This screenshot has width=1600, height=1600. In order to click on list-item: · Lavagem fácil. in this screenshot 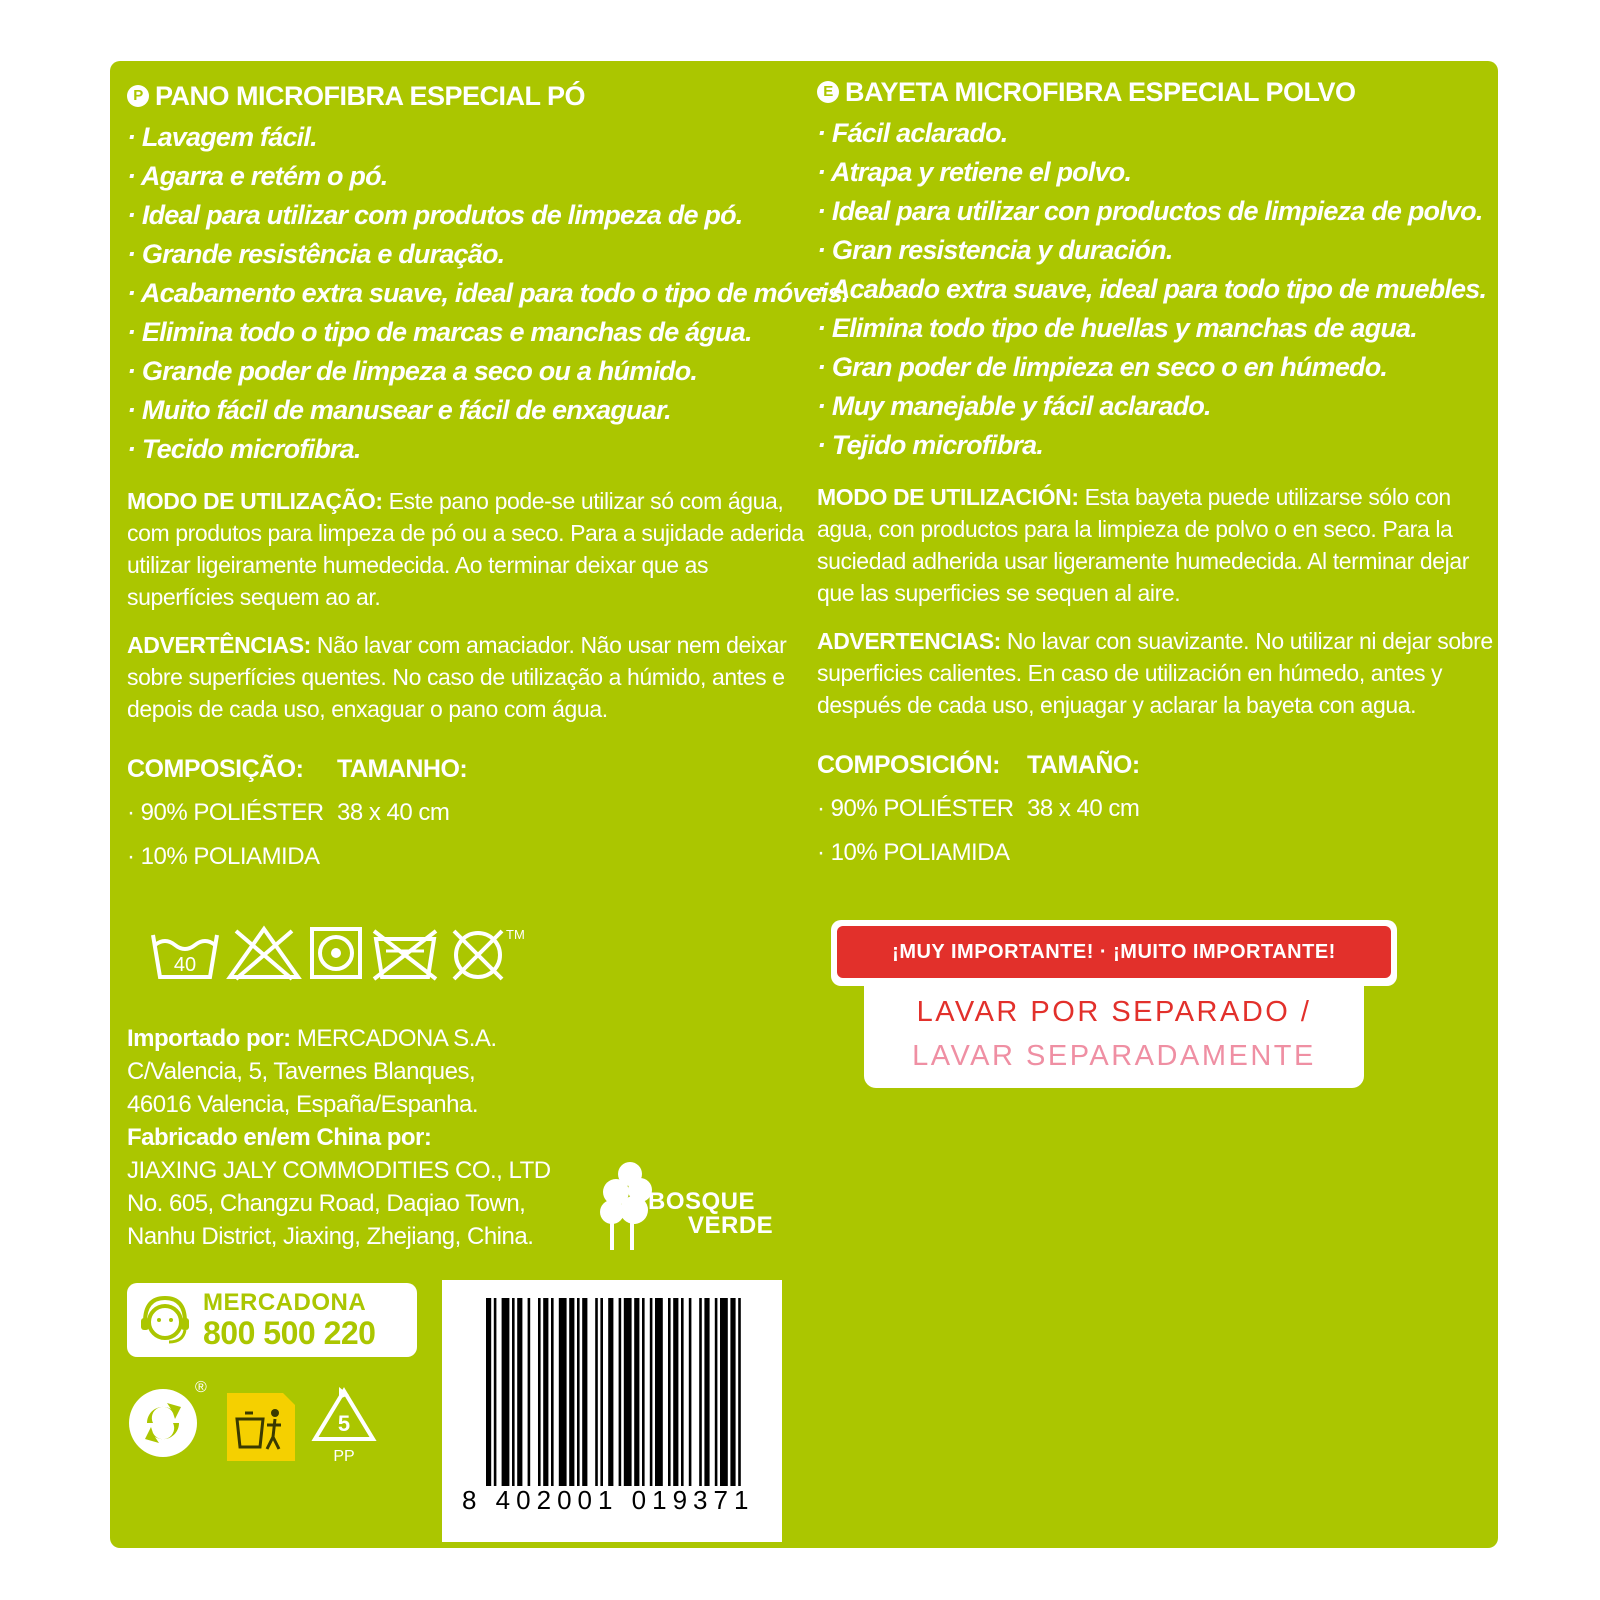, I will do `click(222, 137)`.